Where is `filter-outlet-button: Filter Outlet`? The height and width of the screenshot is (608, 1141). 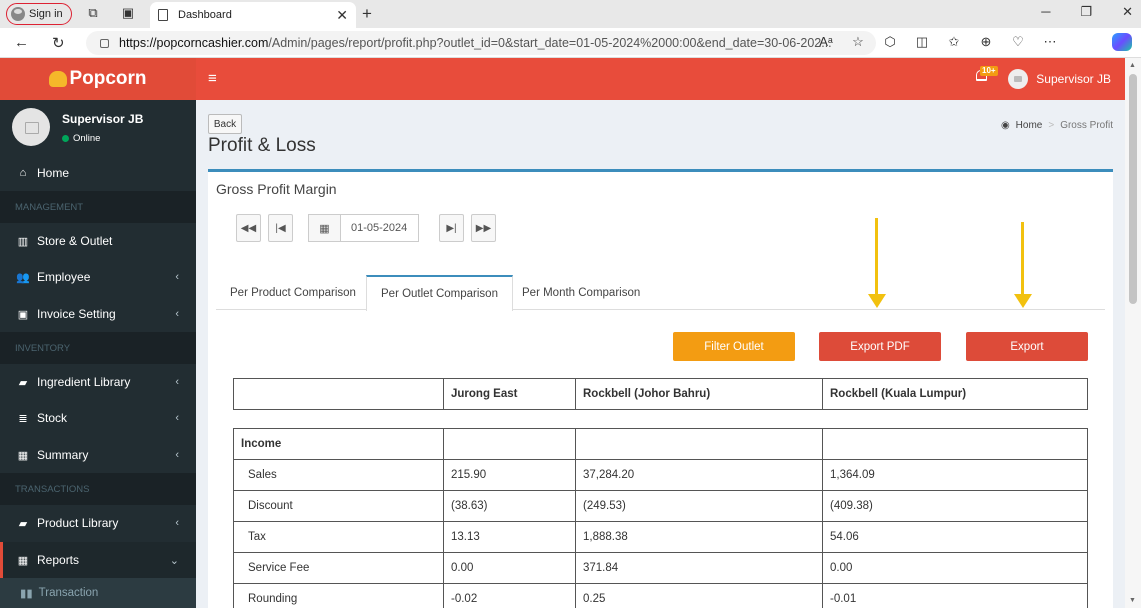 filter-outlet-button: Filter Outlet is located at coordinates (734, 346).